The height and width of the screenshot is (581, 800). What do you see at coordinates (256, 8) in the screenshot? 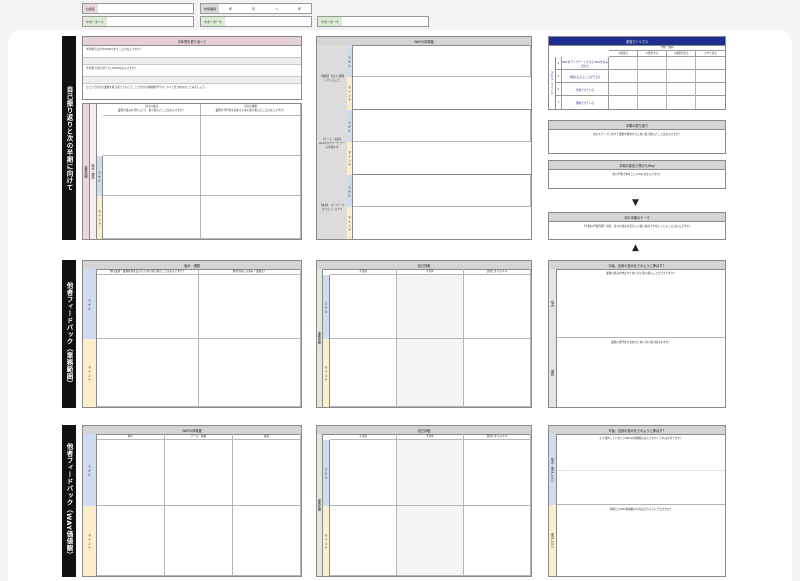
I see `period-field: 対象期間 年 月 〜 年` at bounding box center [256, 8].